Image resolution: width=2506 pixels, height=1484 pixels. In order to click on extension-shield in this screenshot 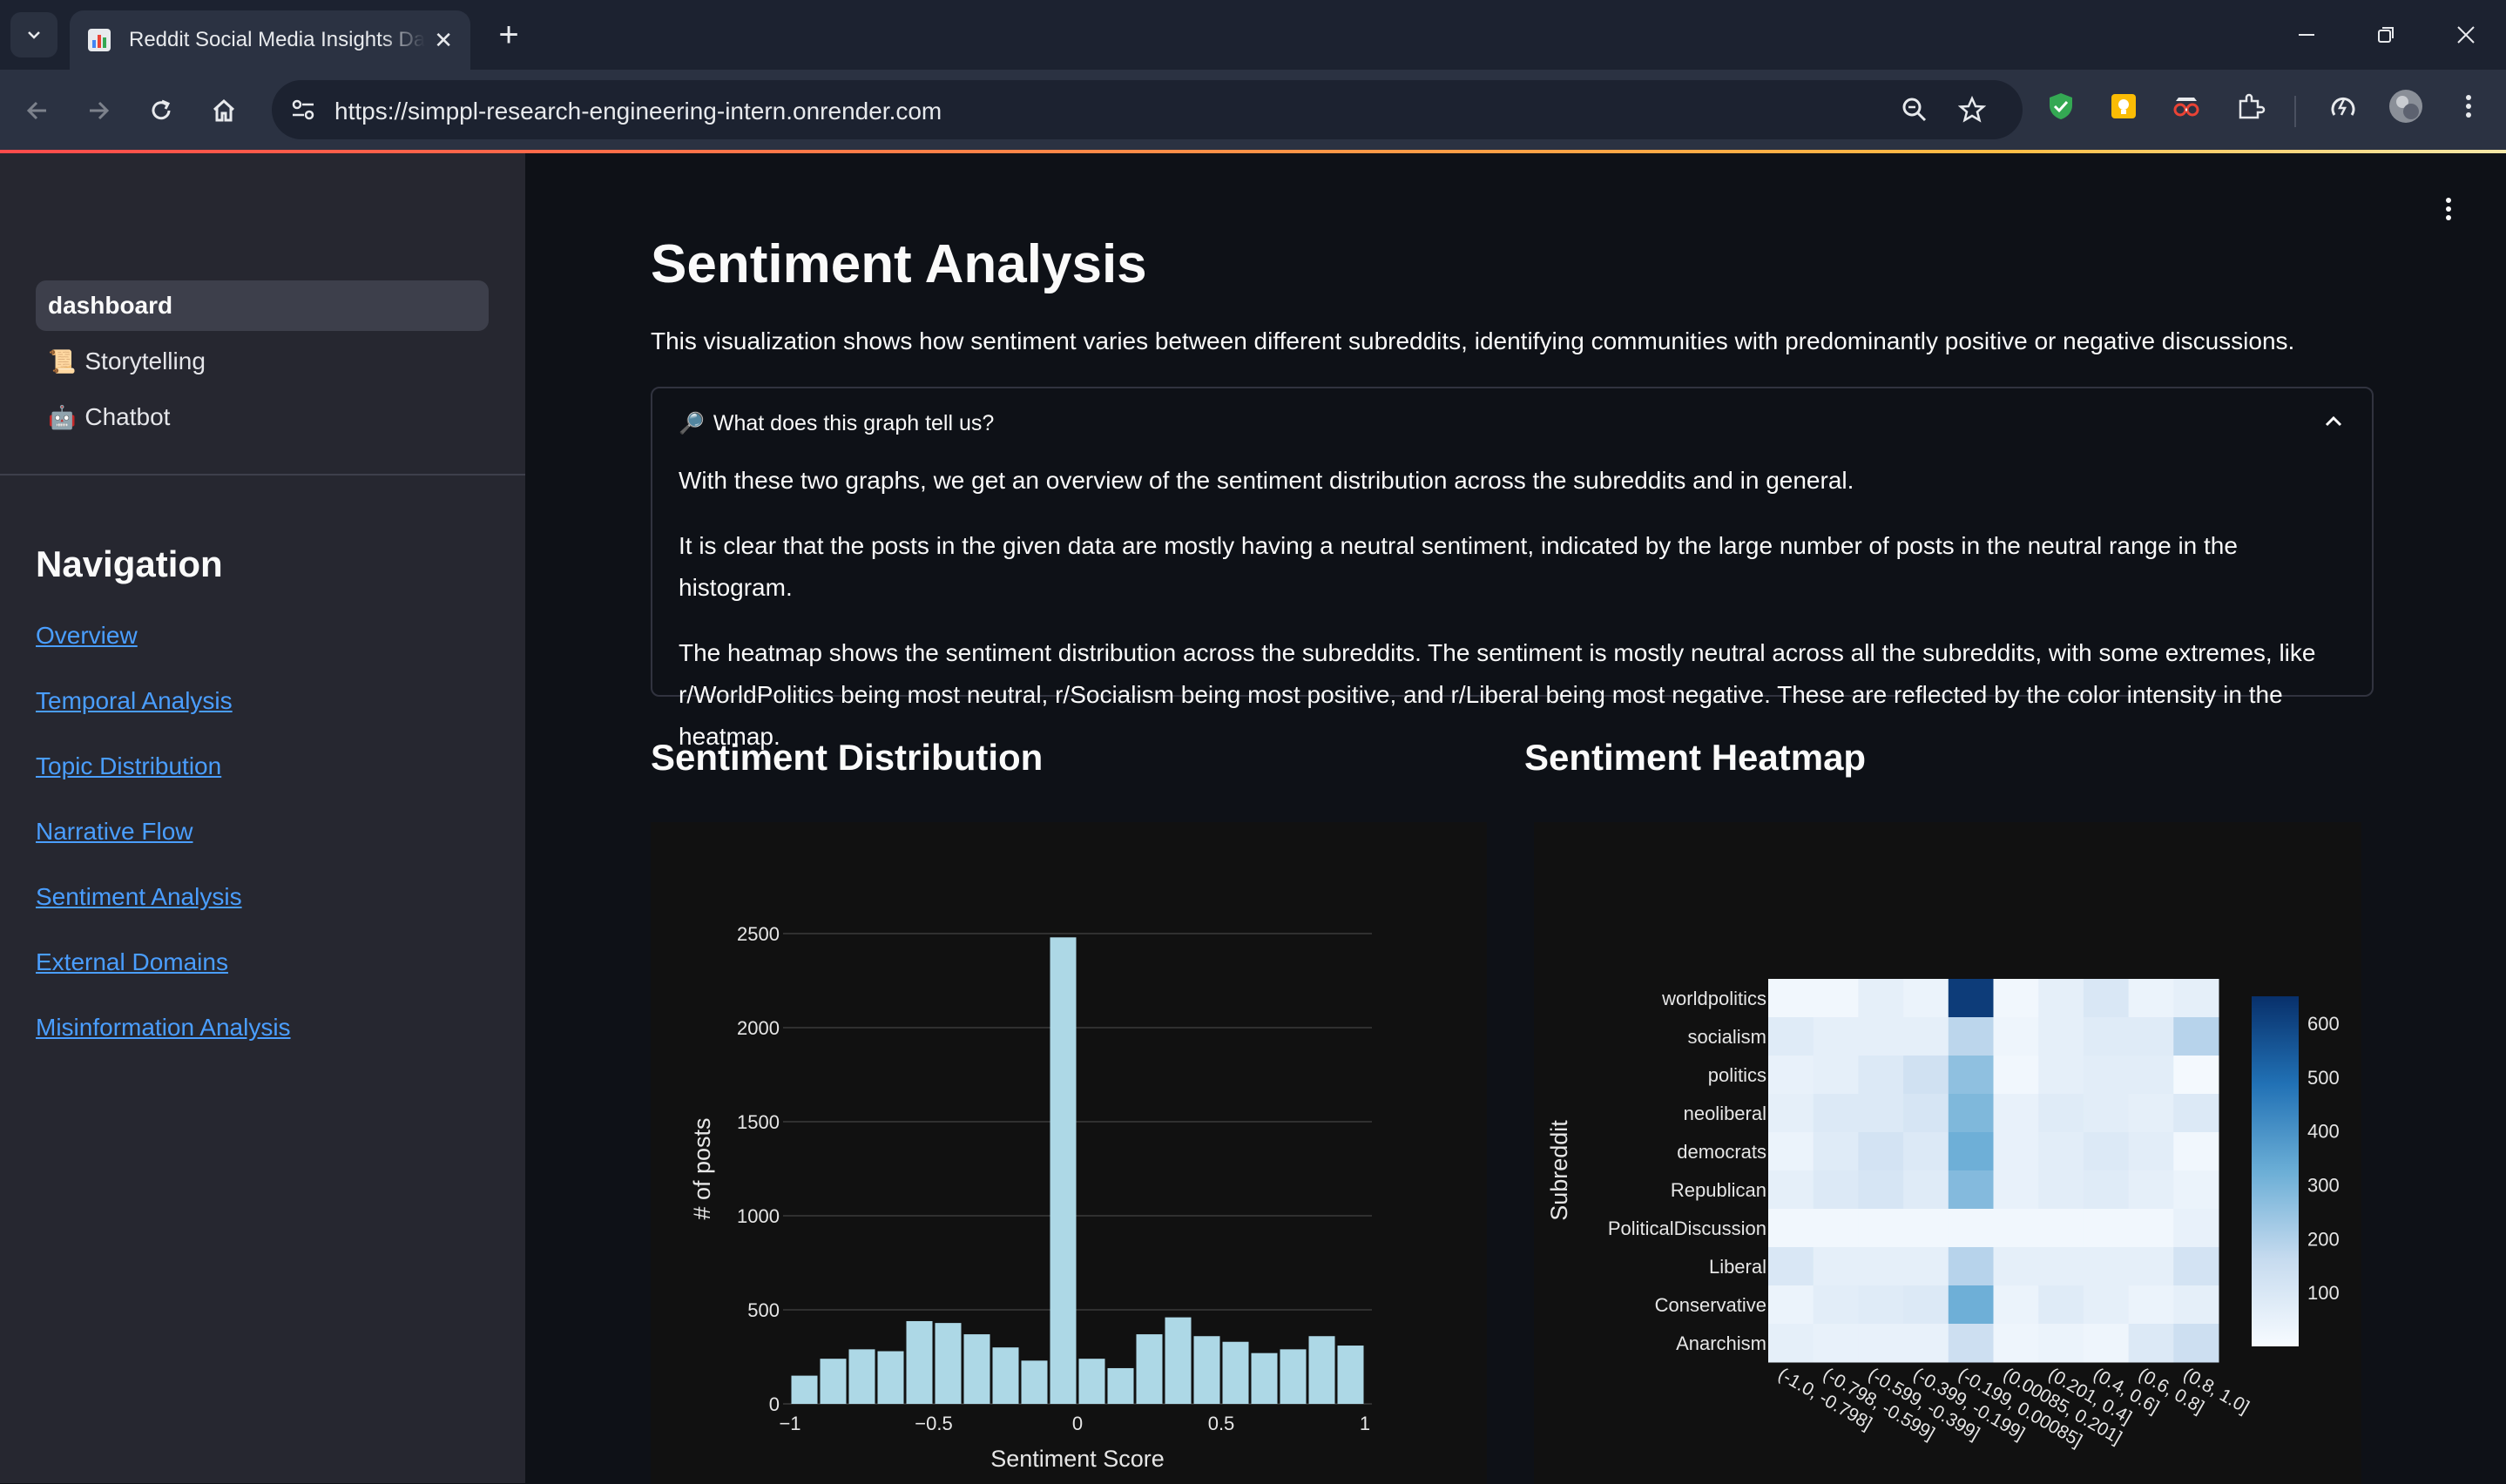, I will do `click(2060, 106)`.